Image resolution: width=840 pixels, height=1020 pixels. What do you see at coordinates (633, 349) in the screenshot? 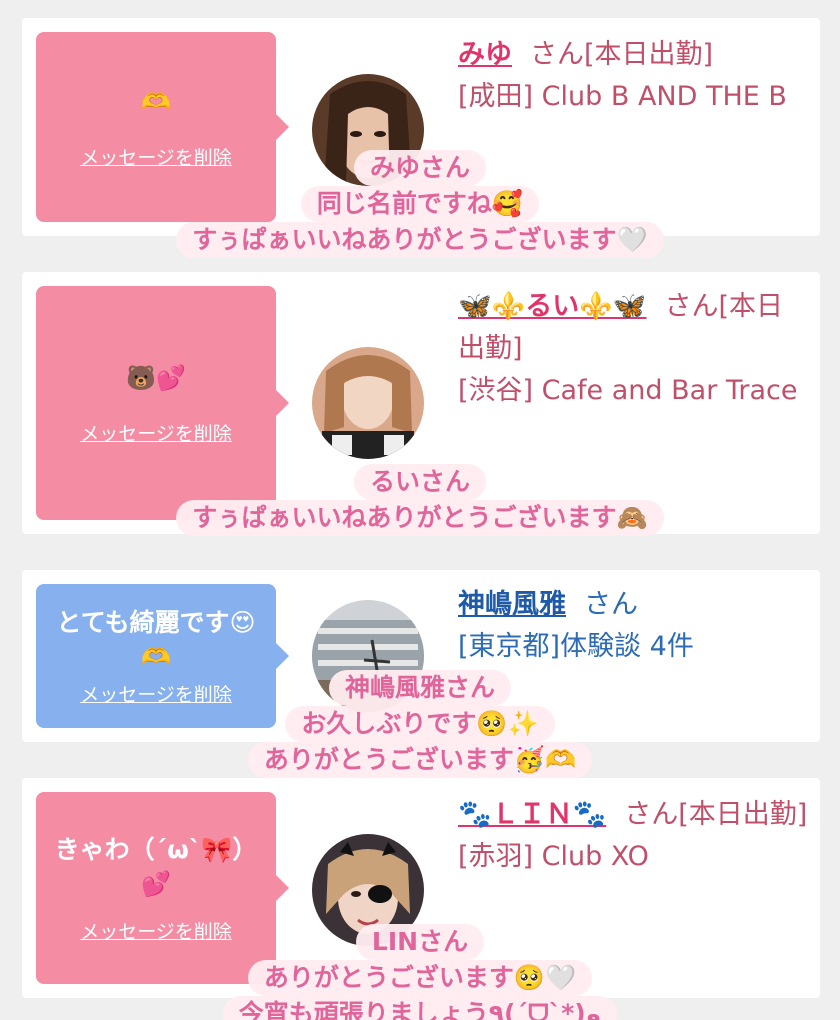
I see `profile-info: 🦋⚜️るい⚜️🦋 さん[本日出勤] [渋谷] Cafe and Bar Trace` at bounding box center [633, 349].